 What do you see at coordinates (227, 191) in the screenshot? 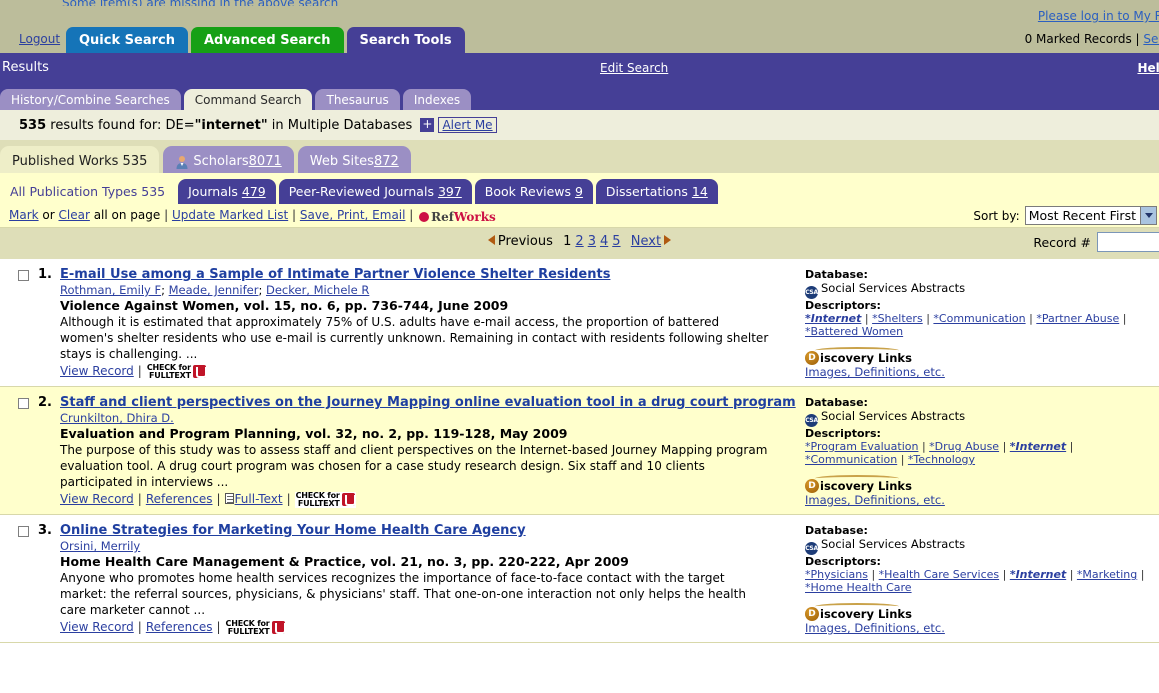
I see `pubtab-journals: Journals 479` at bounding box center [227, 191].